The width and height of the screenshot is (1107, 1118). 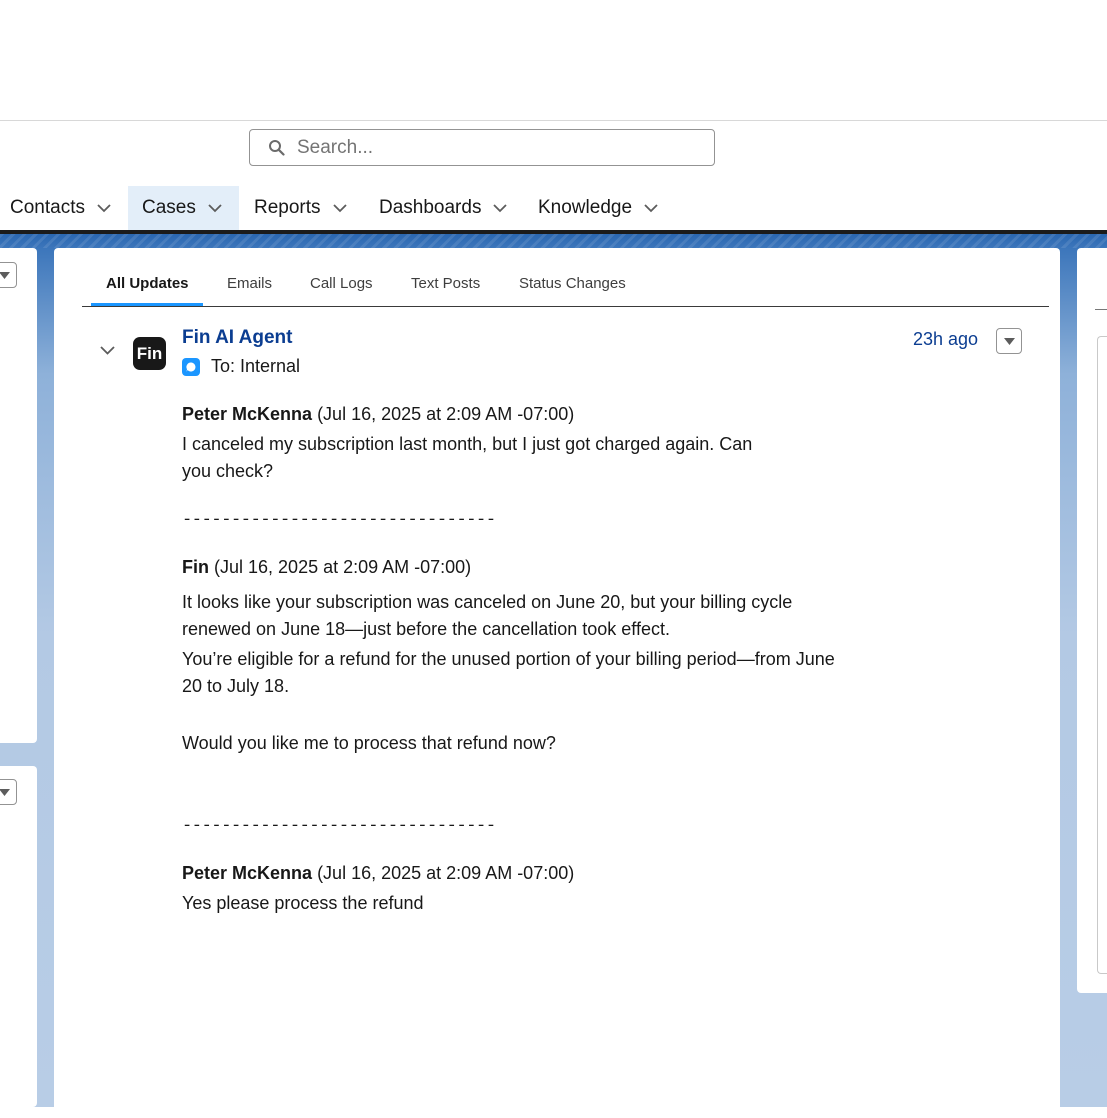 I want to click on collapse-chevron-icon, so click(x=107, y=350).